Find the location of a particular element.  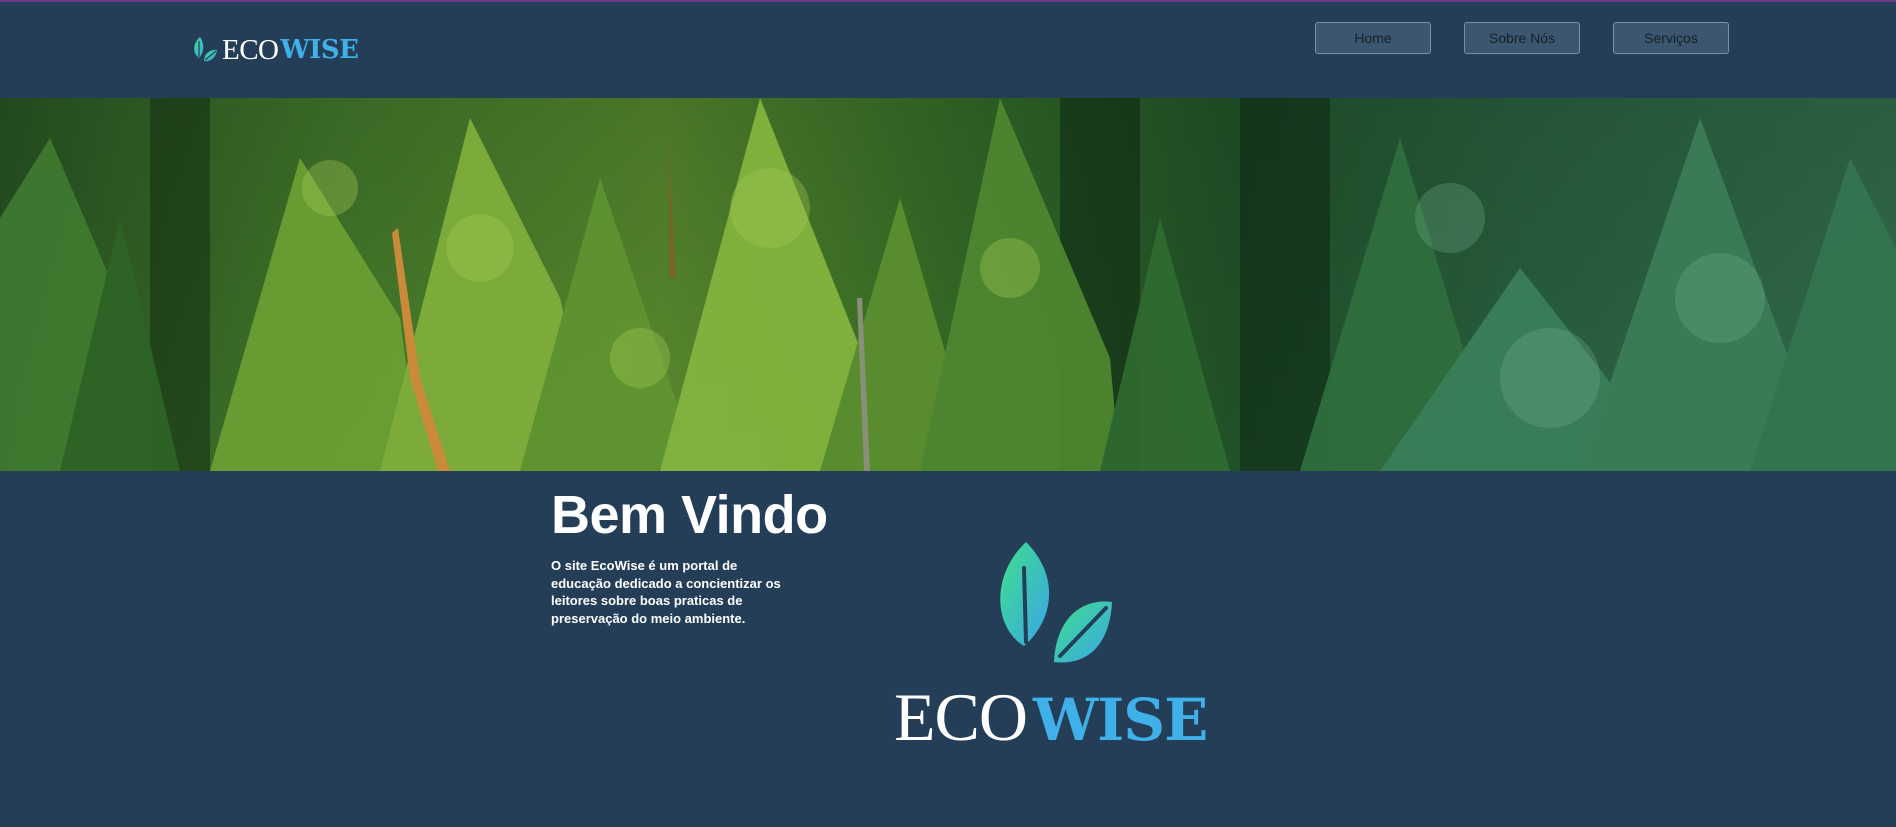

ecowise-wise-text: WISE is located at coordinates (1120, 720).